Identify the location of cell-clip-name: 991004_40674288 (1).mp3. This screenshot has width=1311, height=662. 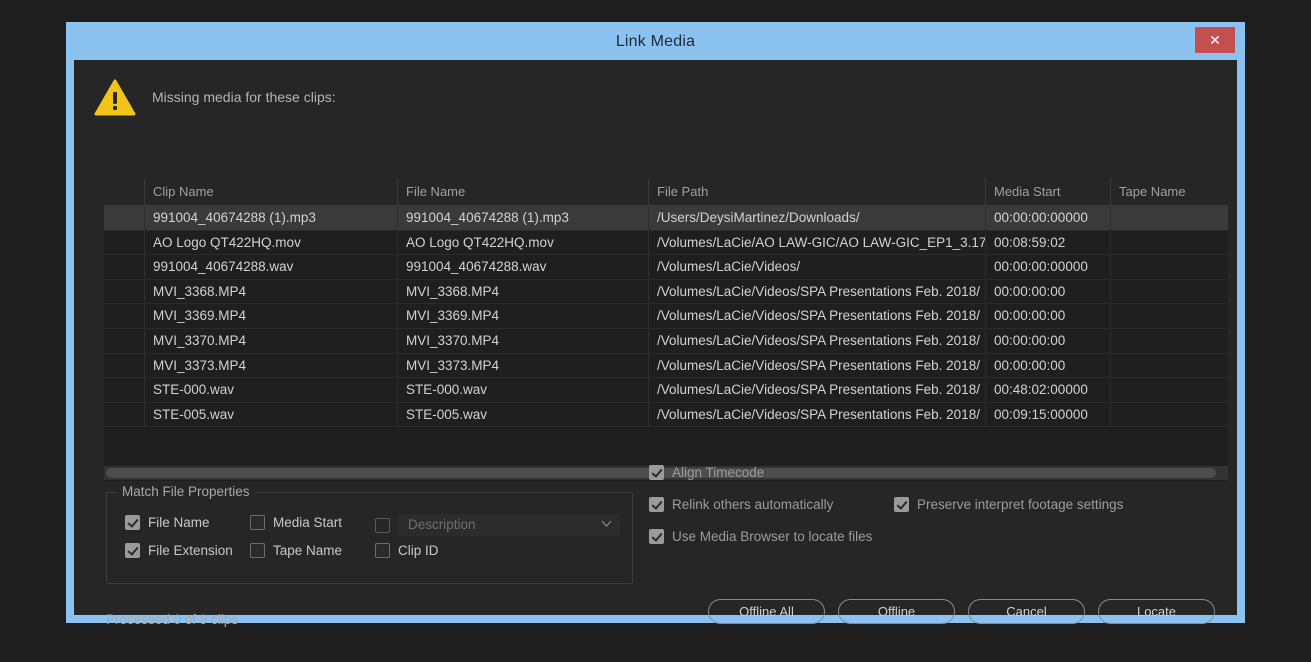
(270, 218).